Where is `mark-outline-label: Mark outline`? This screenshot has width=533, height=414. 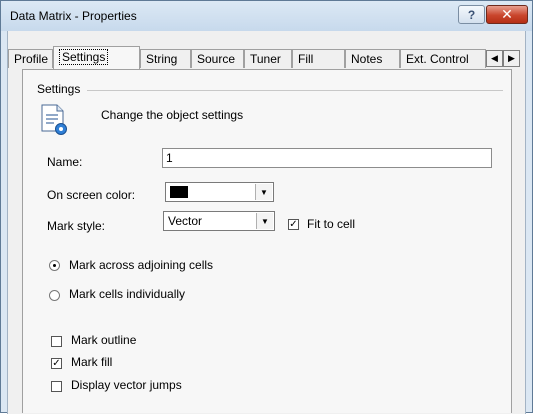
mark-outline-label: Mark outline is located at coordinates (104, 340).